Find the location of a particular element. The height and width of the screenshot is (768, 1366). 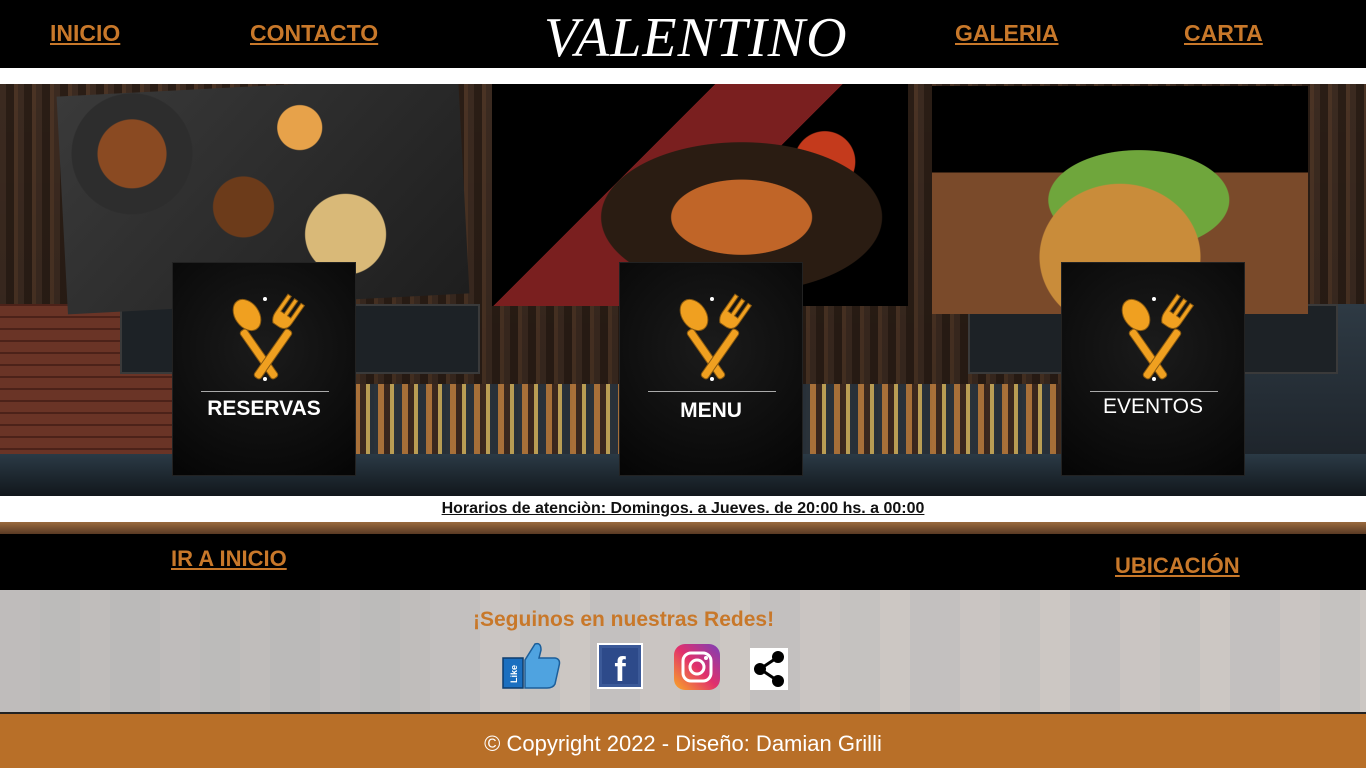

menu-card: MENU is located at coordinates (711, 369).